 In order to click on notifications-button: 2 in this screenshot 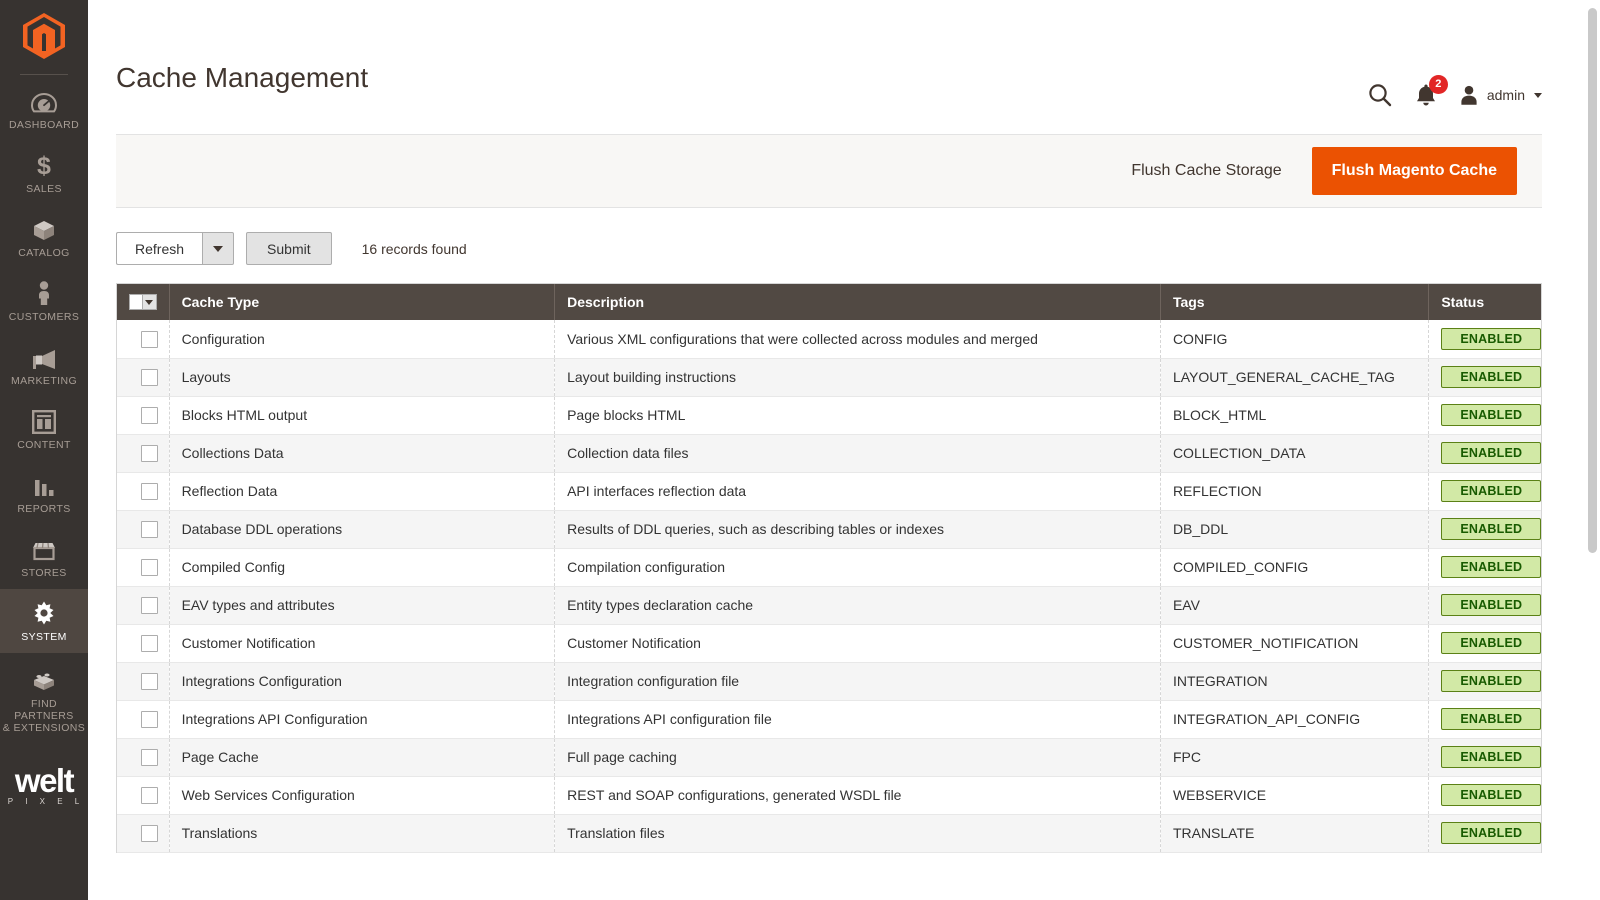, I will do `click(1431, 91)`.